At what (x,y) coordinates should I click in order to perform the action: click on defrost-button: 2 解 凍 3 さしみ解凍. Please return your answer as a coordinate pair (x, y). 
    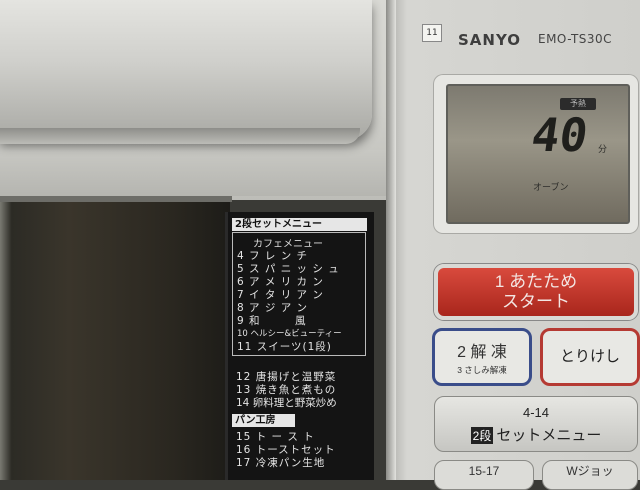
    Looking at the image, I should click on (482, 357).